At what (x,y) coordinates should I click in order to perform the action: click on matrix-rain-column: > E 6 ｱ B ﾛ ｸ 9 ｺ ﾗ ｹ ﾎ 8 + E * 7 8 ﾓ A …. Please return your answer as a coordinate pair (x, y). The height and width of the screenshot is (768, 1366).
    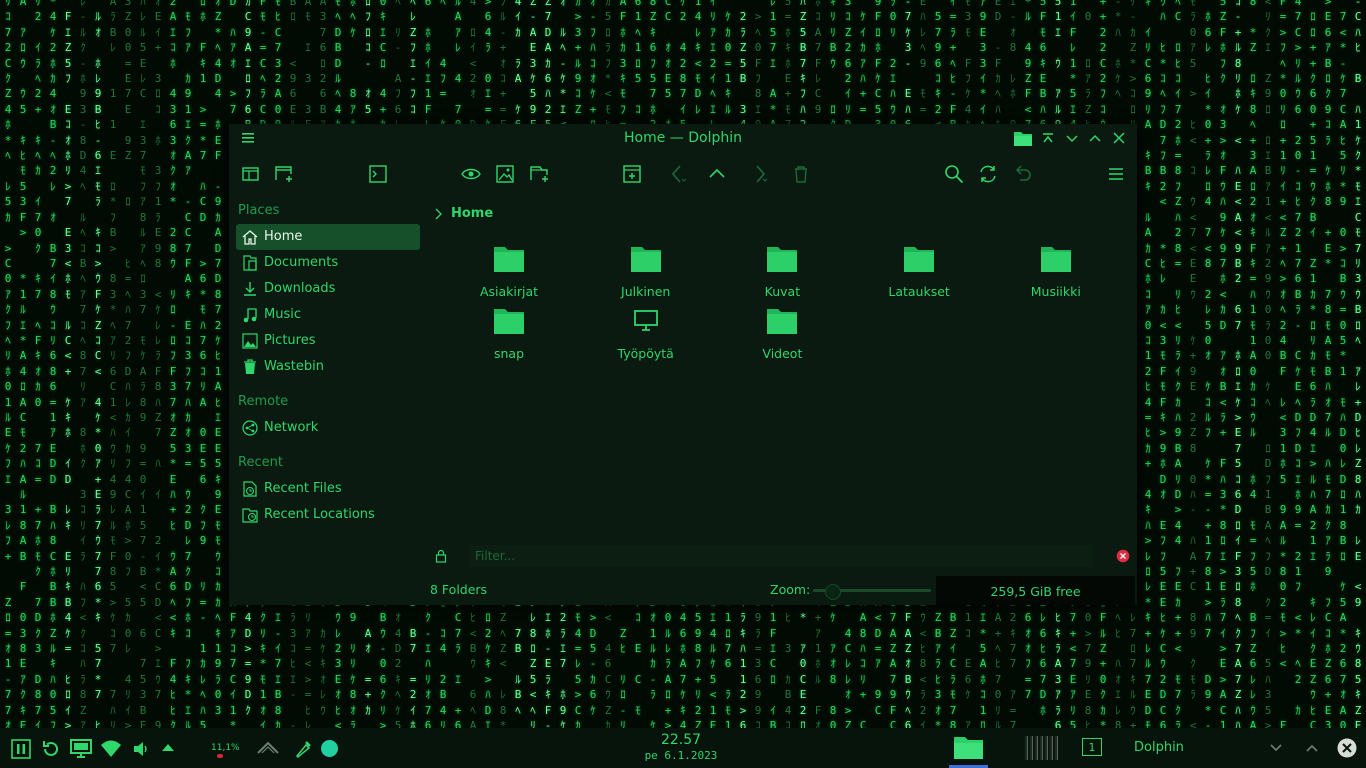
    Looking at the image, I should click on (1328, 364).